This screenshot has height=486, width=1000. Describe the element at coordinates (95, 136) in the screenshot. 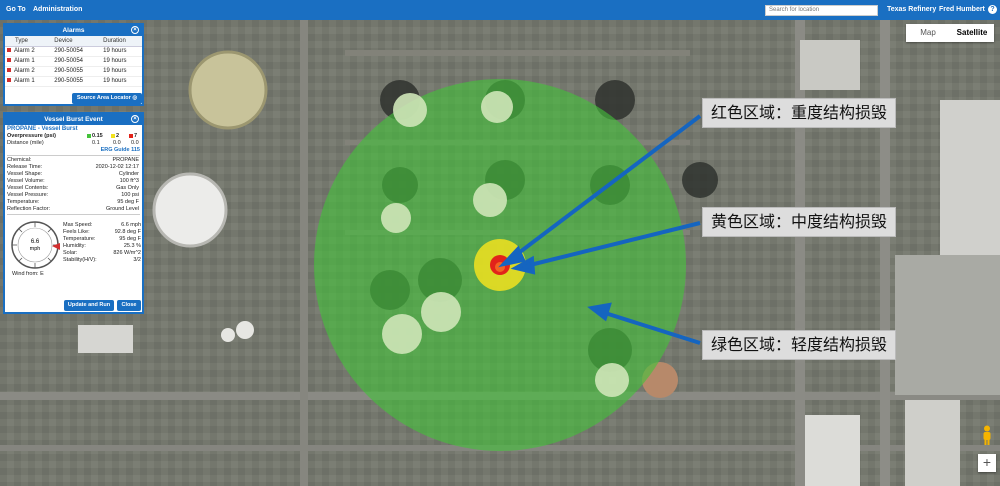

I see `threshold-green: 0.15` at that location.